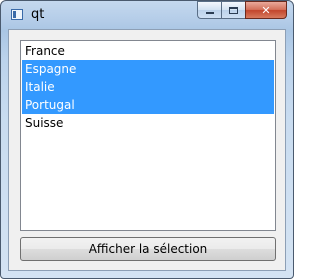 This screenshot has height=279, width=320. I want to click on window-title: qt, so click(38, 14).